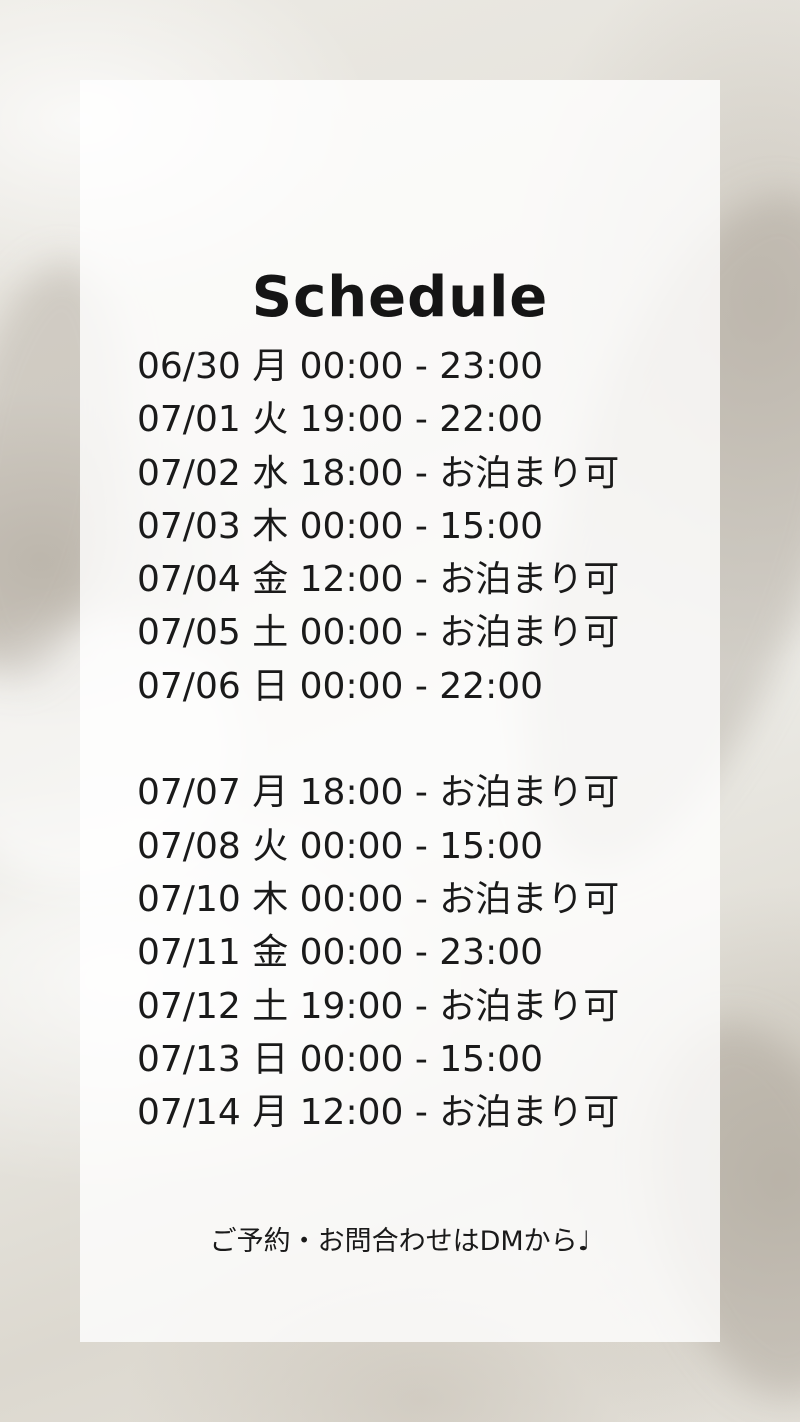 The image size is (800, 1422). I want to click on page-title: Schedule, so click(400, 297).